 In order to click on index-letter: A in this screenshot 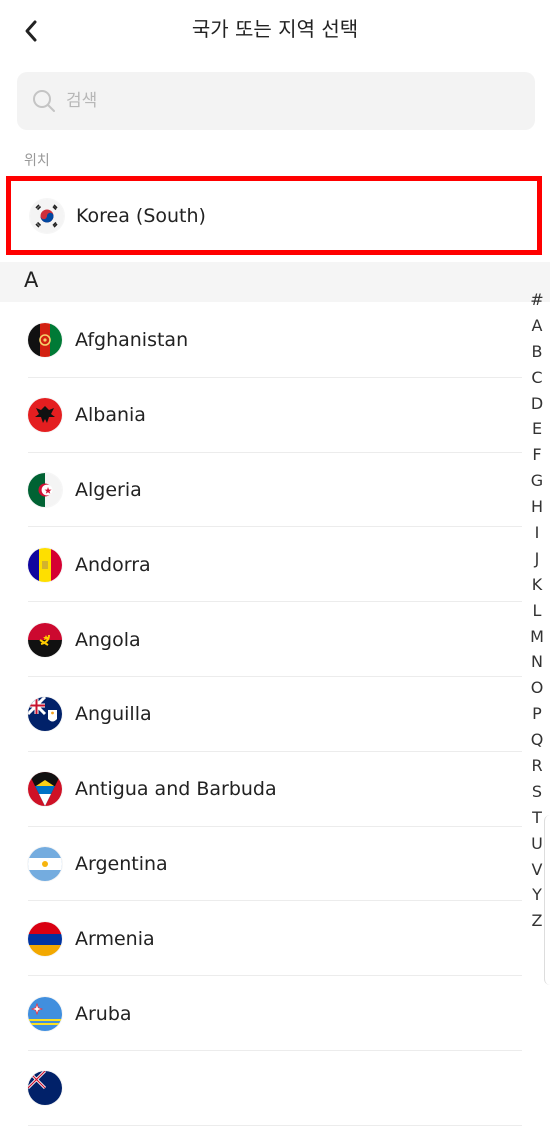, I will do `click(537, 326)`.